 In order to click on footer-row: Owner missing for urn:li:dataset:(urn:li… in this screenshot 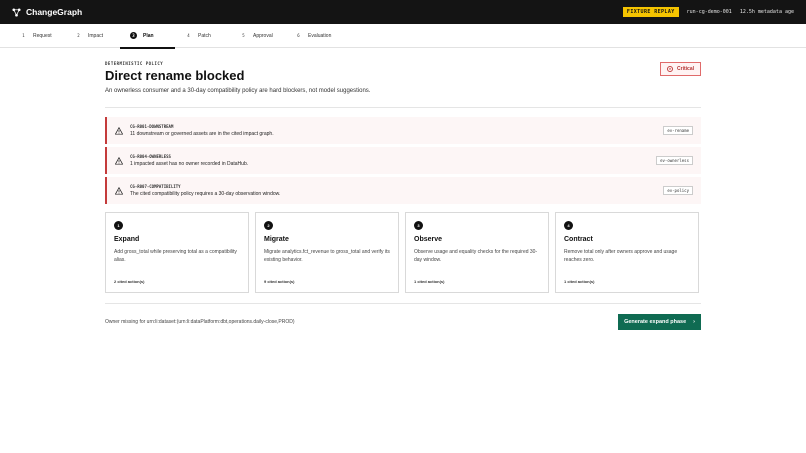, I will do `click(403, 322)`.